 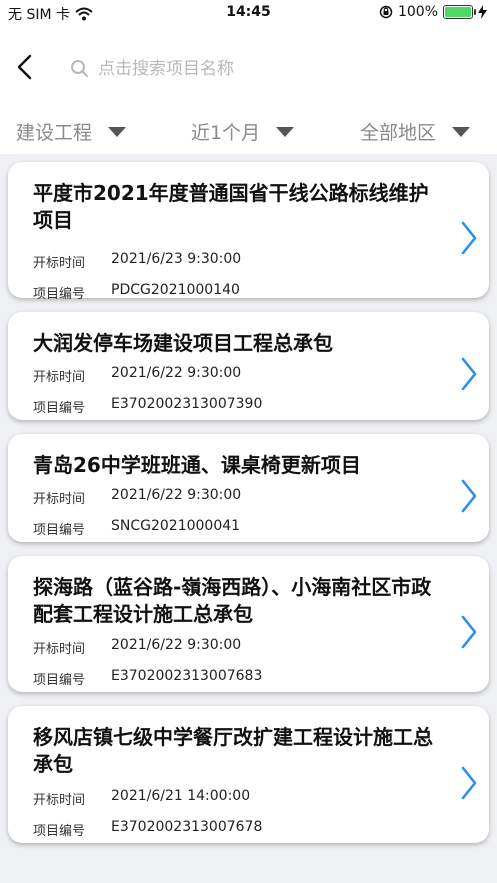 I want to click on project-code-value: E3702002313007390, so click(x=187, y=404).